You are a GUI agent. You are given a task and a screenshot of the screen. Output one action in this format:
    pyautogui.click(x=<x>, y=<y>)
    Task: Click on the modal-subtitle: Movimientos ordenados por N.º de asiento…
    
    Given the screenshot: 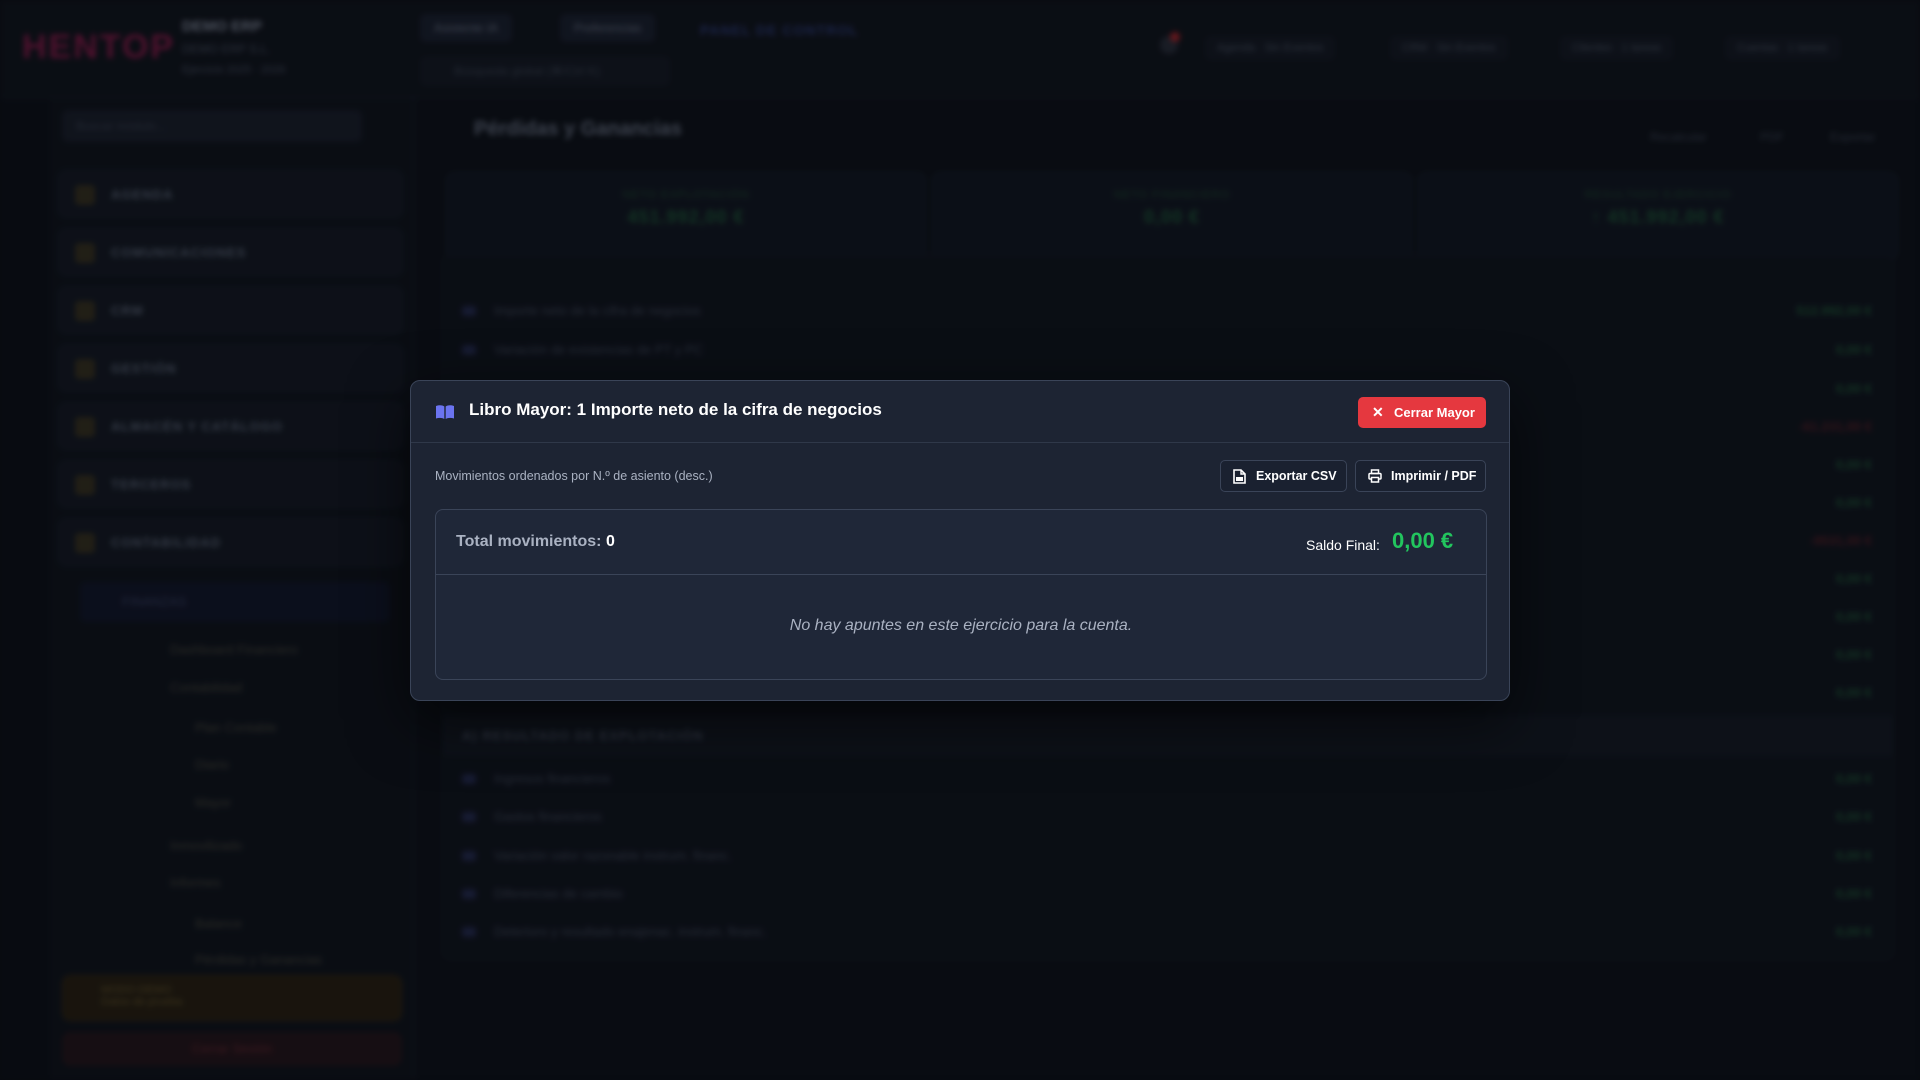 What is the action you would take?
    pyautogui.click(x=574, y=476)
    